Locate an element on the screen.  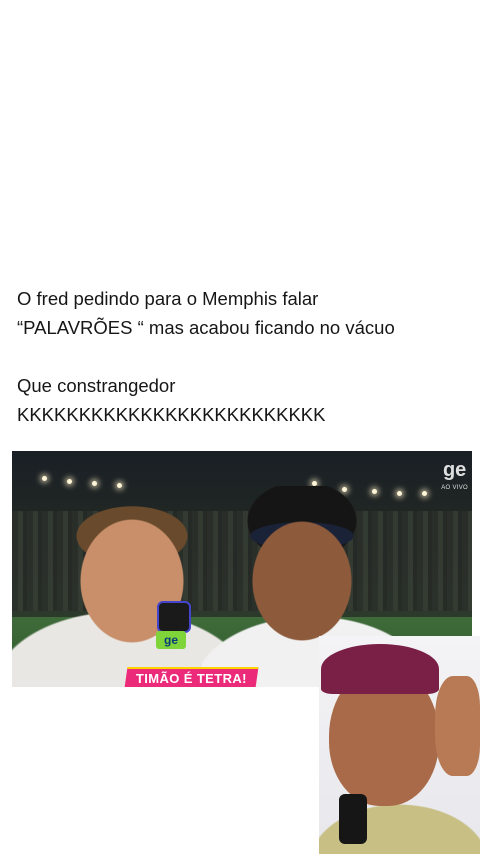
caption-line-1: O fred pedindo para o Memphis falar is located at coordinates (168, 298).